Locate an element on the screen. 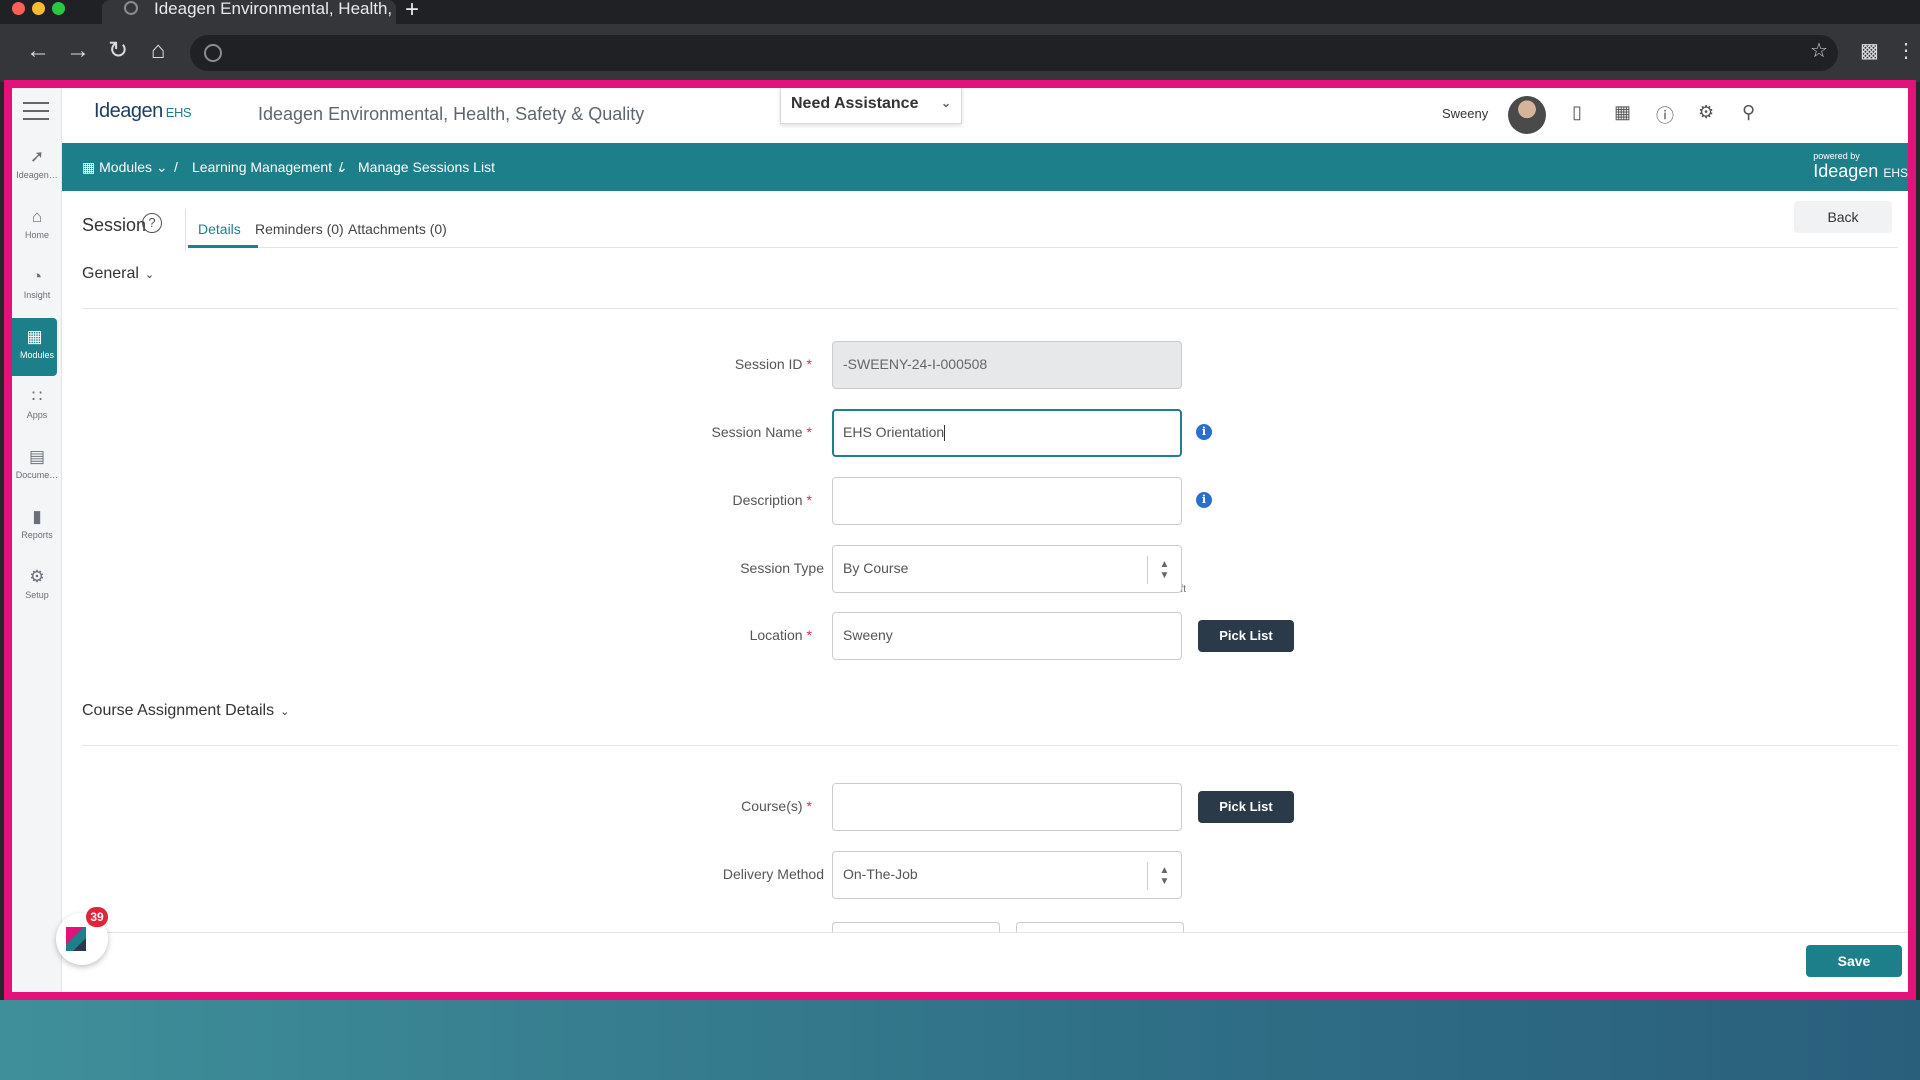 The image size is (1920, 1080). help-circle-icon: ? is located at coordinates (152, 223).